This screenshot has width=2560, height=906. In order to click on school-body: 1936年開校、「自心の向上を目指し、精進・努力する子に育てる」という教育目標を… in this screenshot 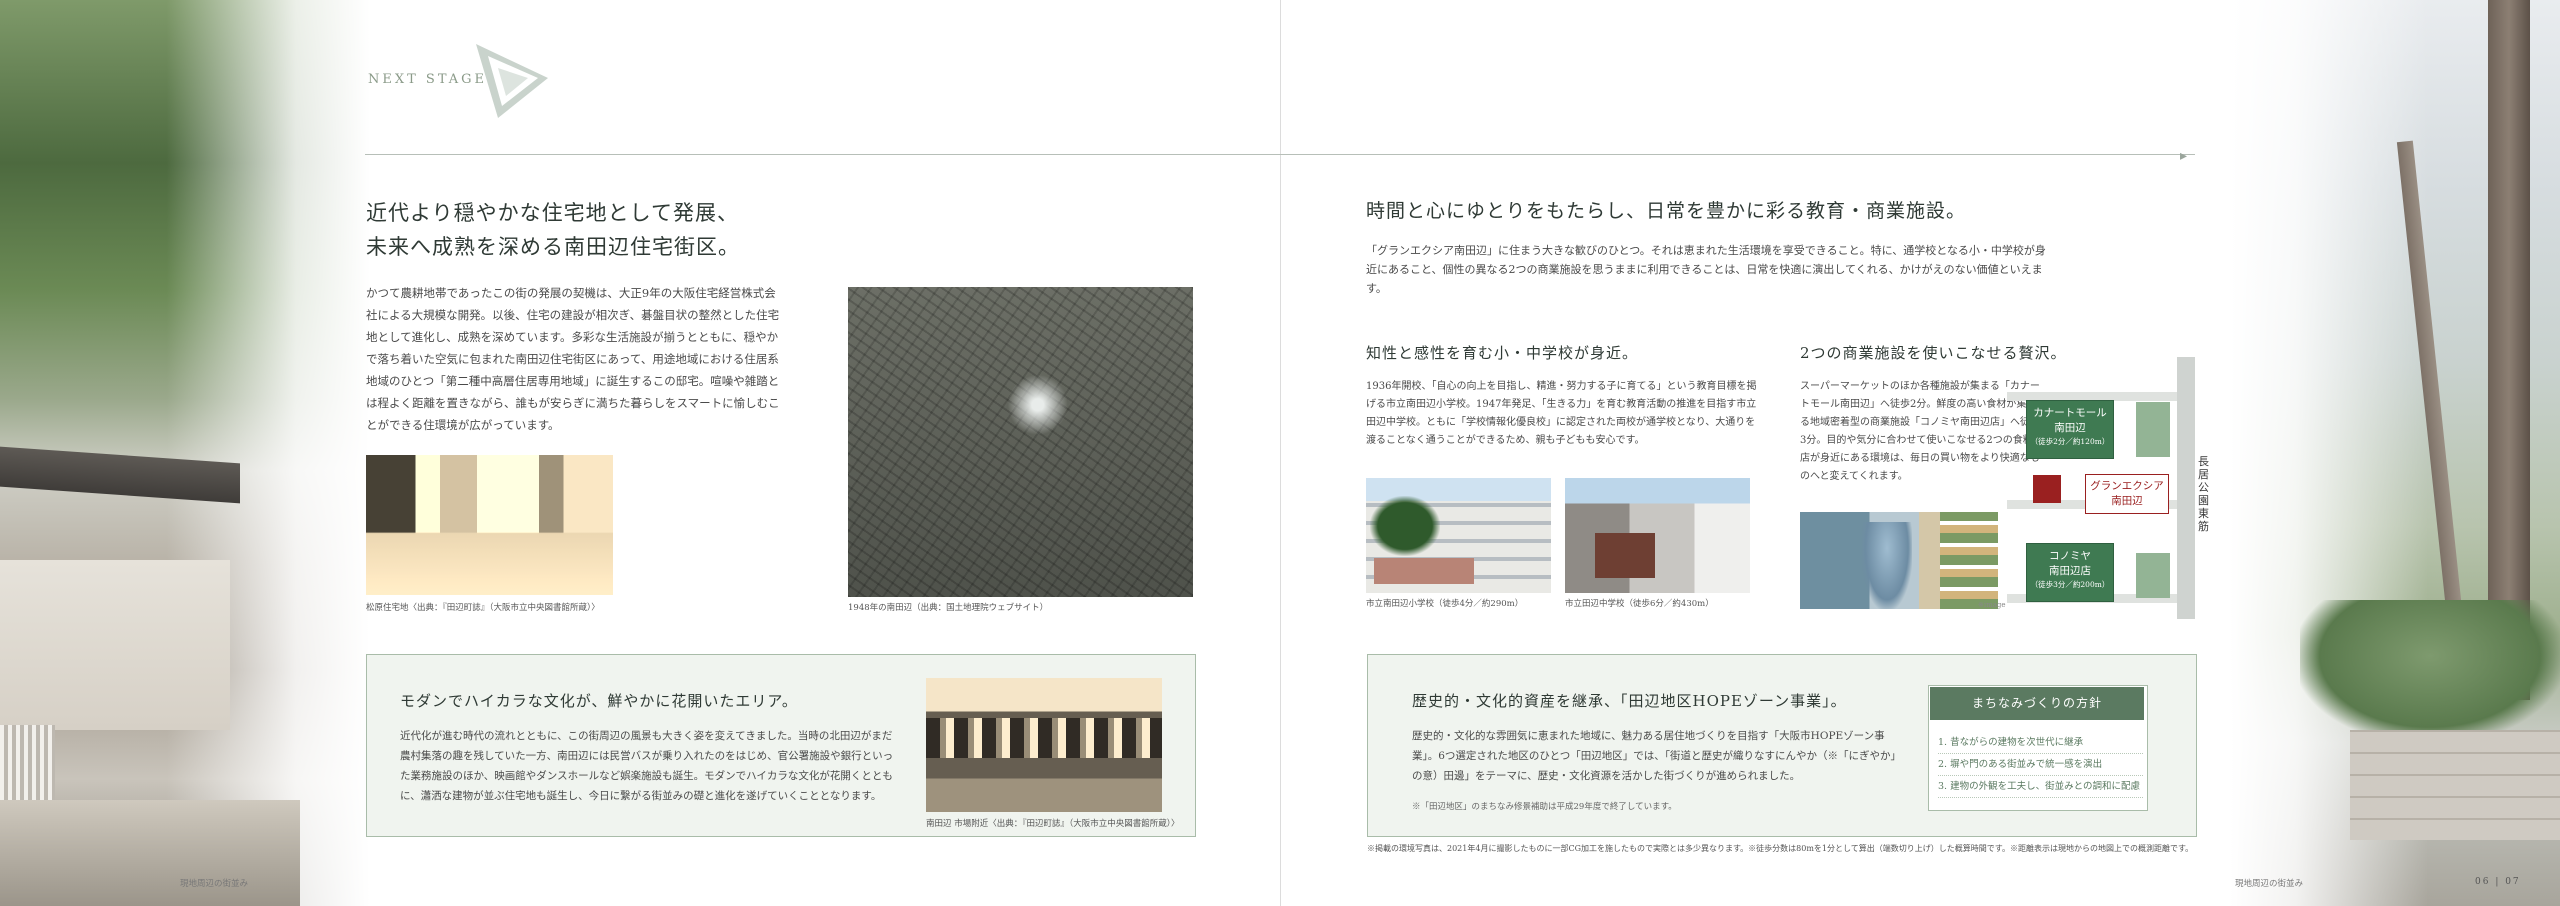, I will do `click(1561, 413)`.